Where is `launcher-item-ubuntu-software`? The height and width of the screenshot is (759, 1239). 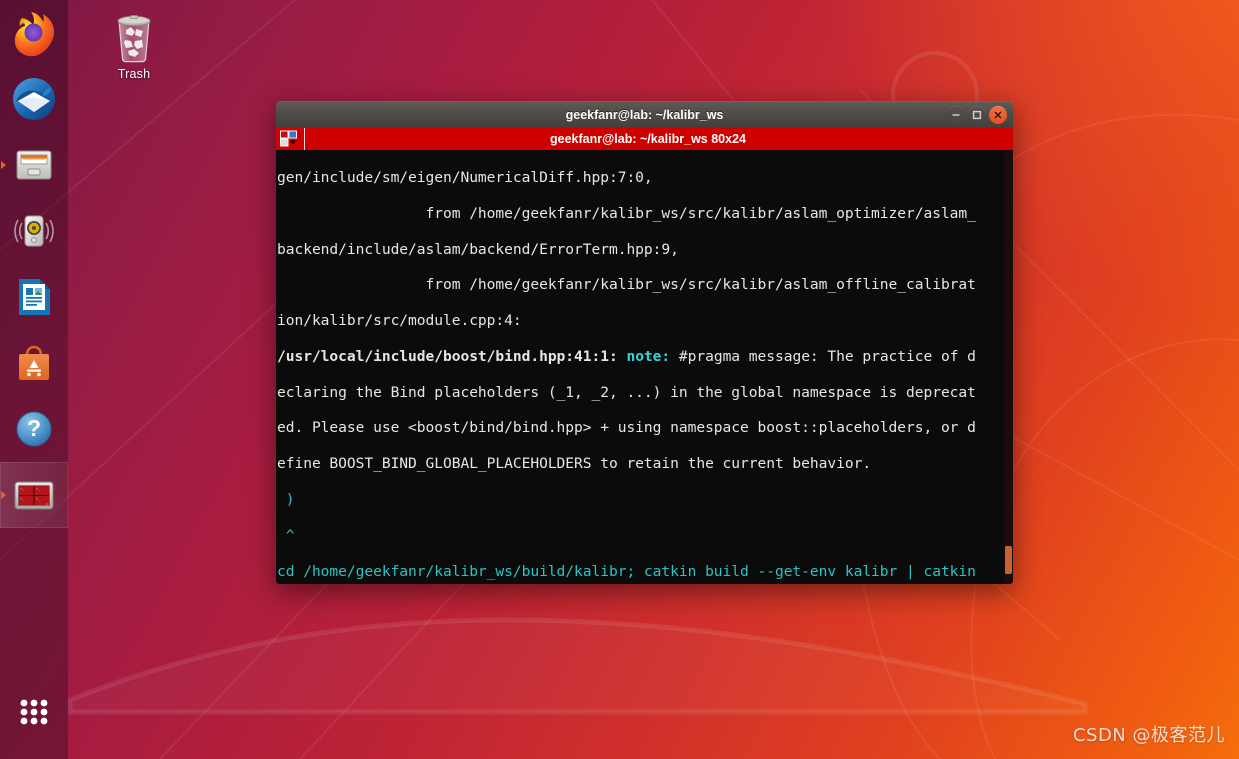 launcher-item-ubuntu-software is located at coordinates (34, 363).